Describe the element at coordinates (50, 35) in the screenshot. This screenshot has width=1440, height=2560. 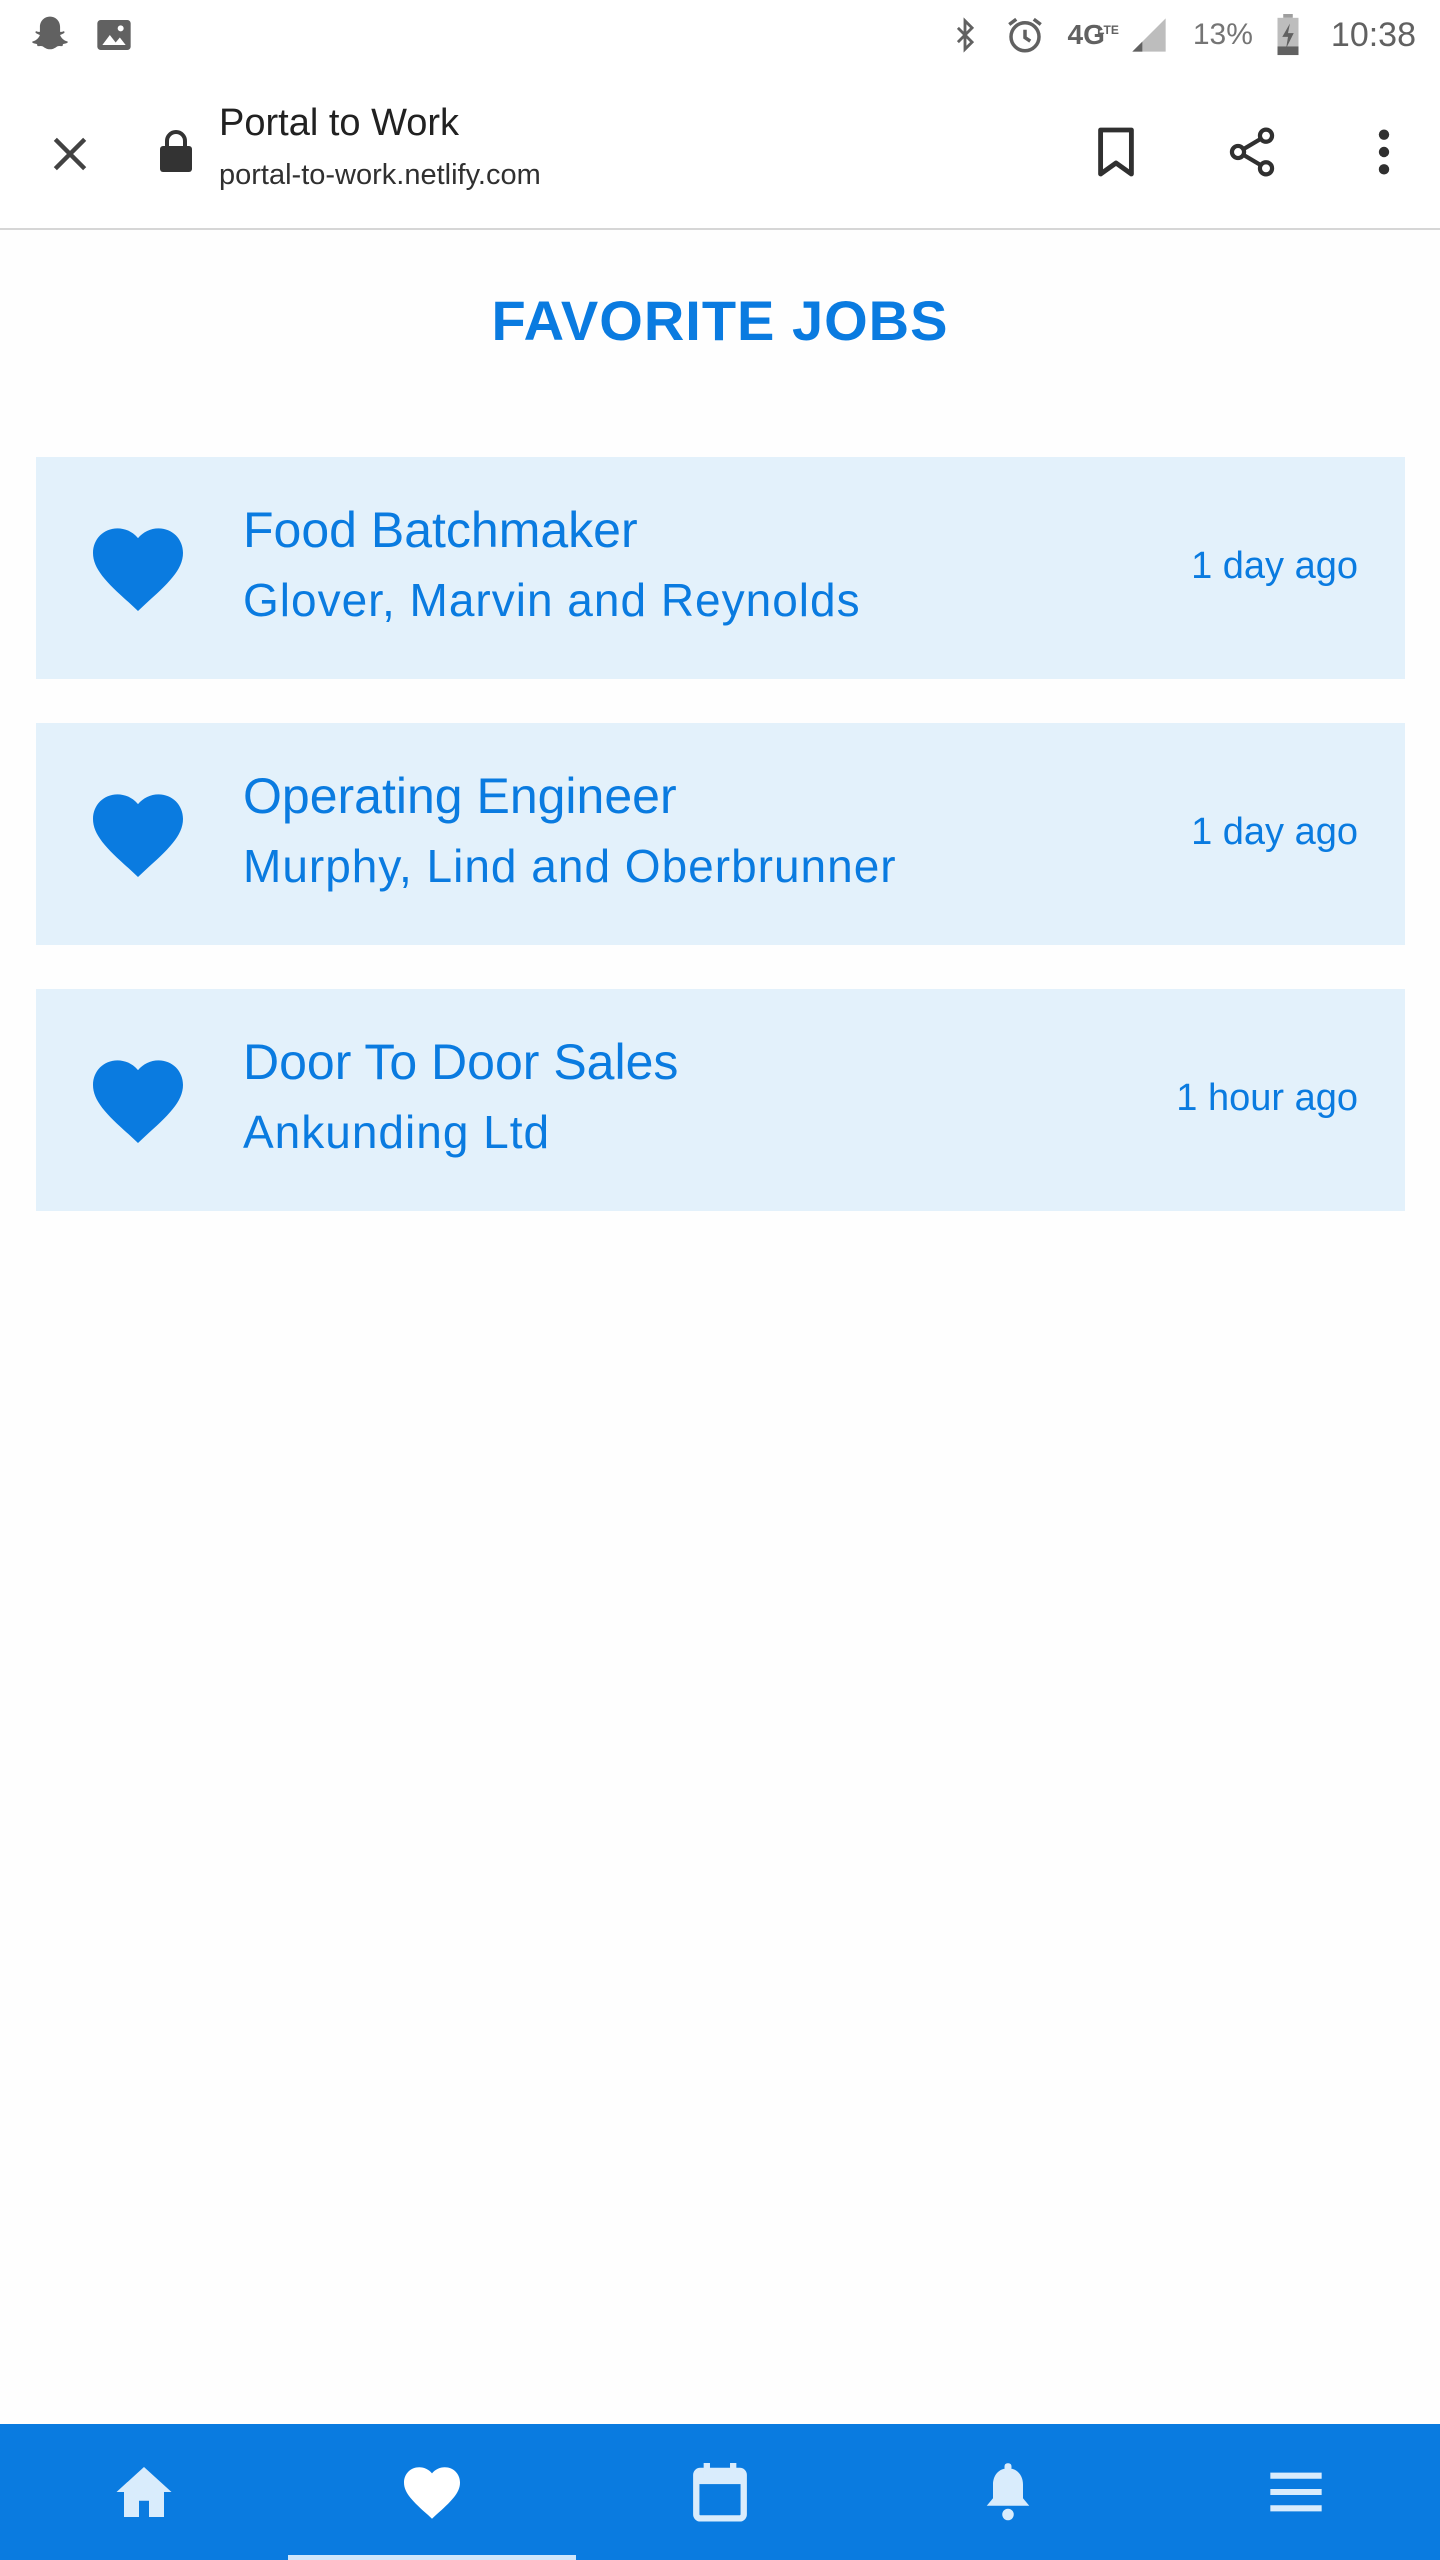
I see `snapchat-ghost-icon` at that location.